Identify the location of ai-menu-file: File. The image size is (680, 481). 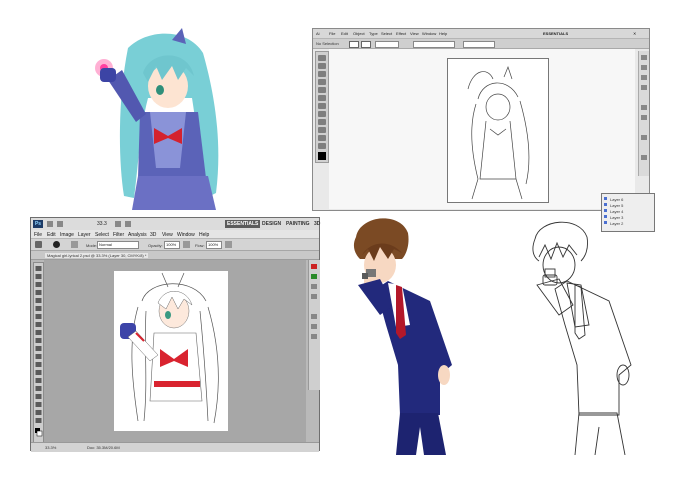
(332, 33).